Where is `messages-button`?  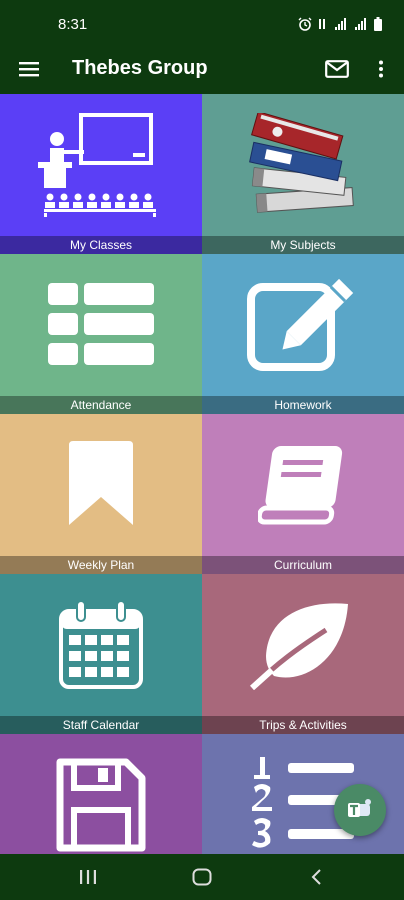
messages-button is located at coordinates (337, 69).